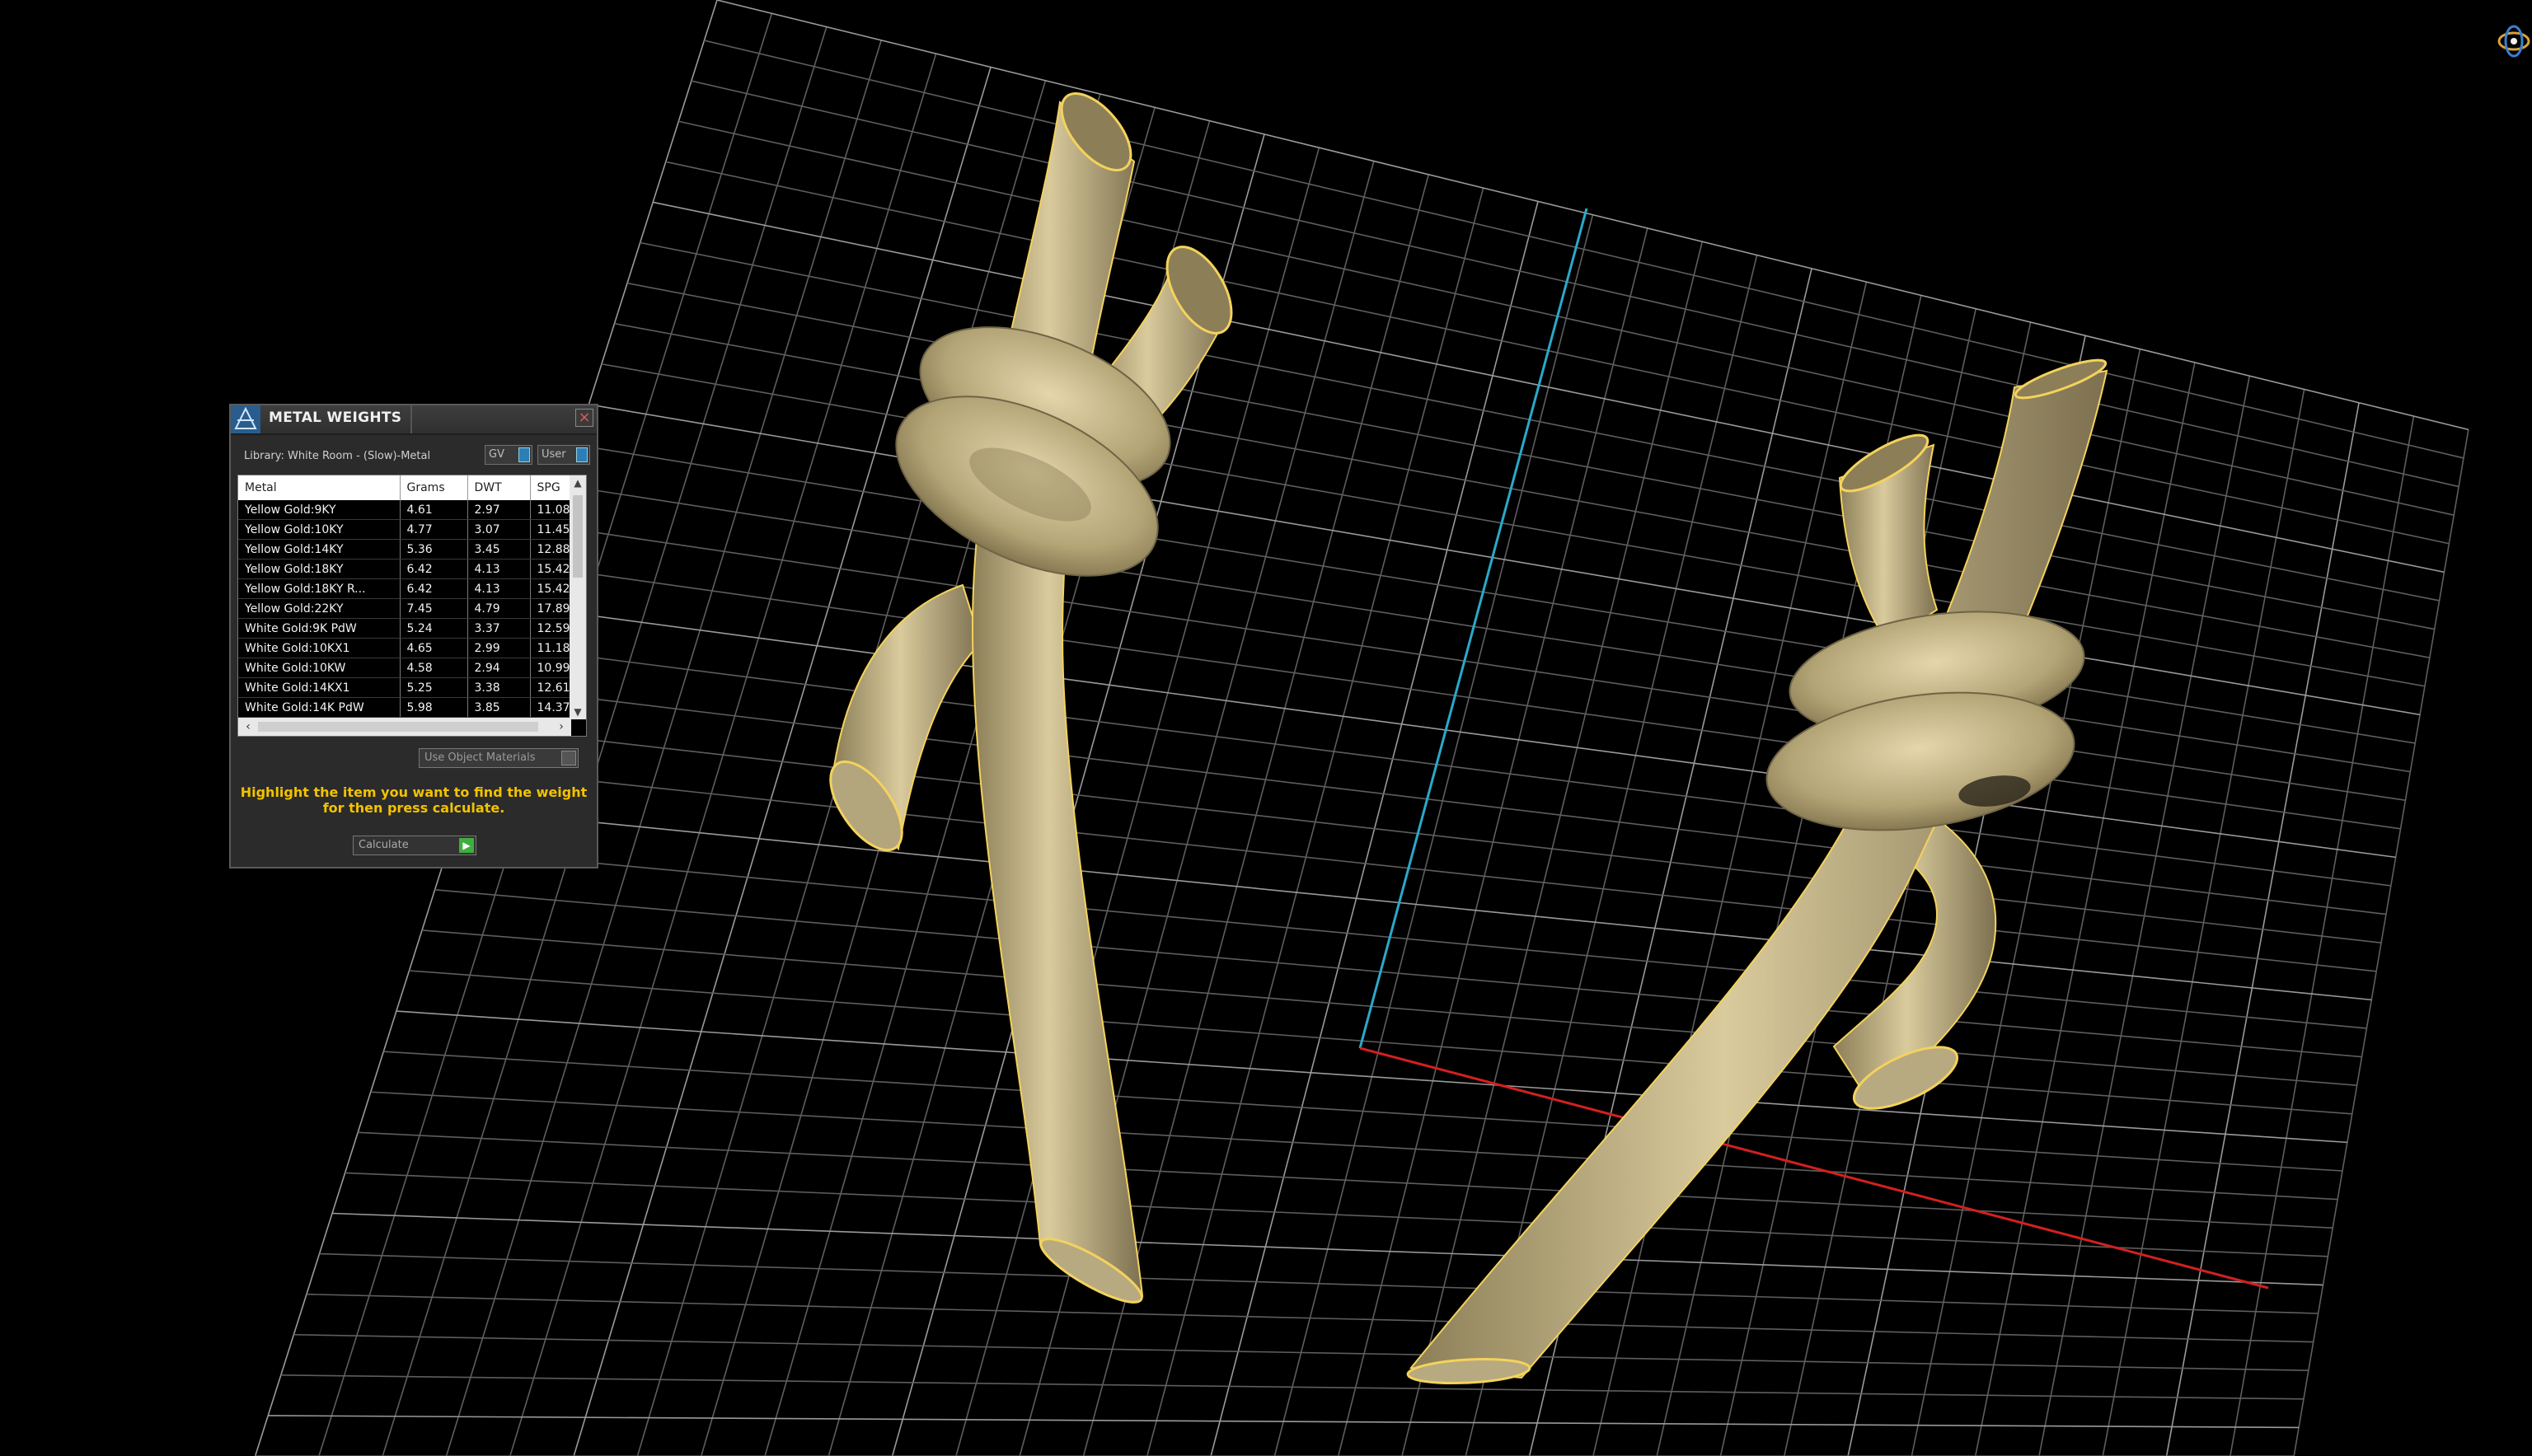 This screenshot has width=2532, height=1456. Describe the element at coordinates (434, 510) in the screenshot. I see `cell-grams: 4.61` at that location.